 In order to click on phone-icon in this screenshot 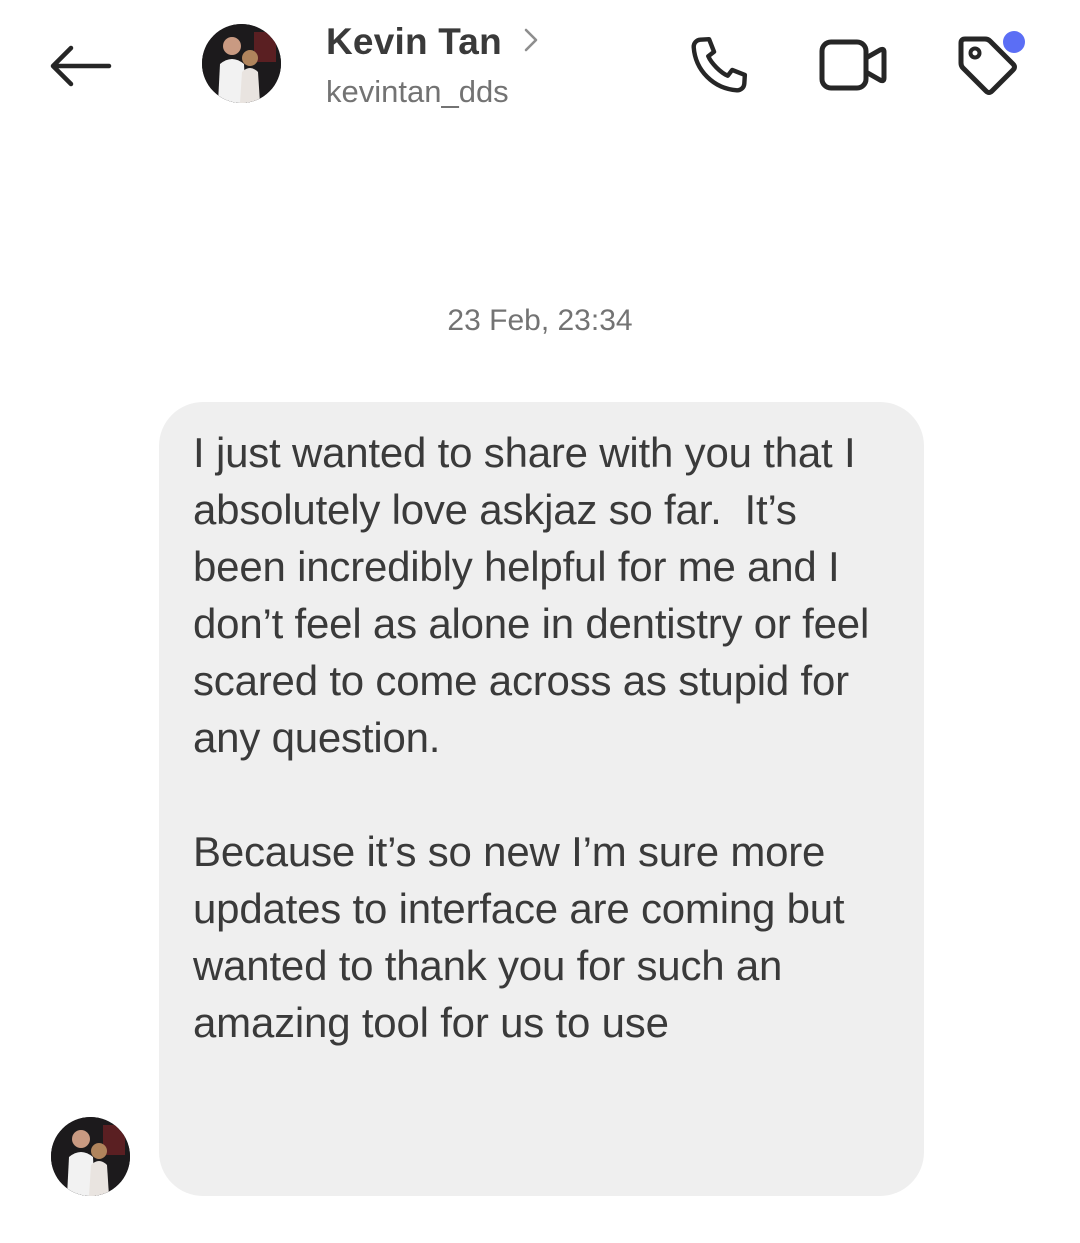, I will do `click(719, 64)`.